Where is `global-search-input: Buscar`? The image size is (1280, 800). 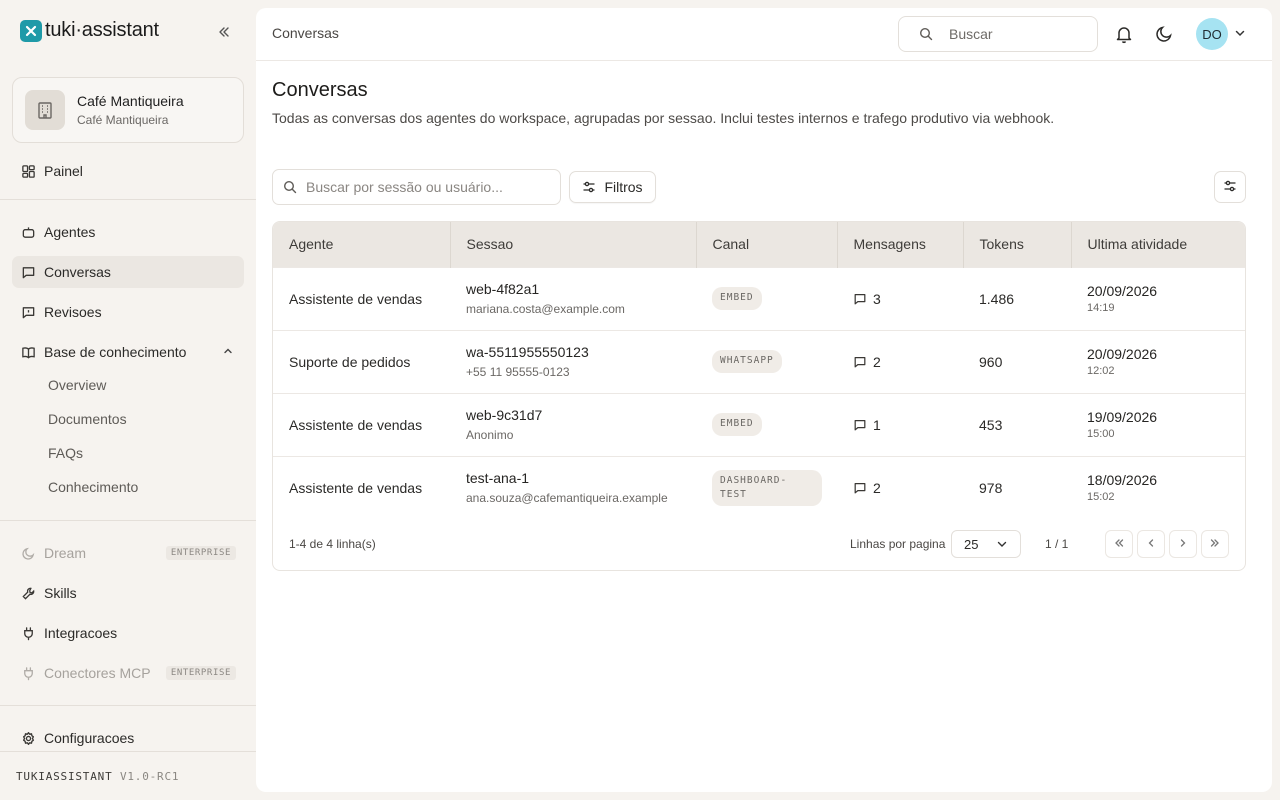 global-search-input: Buscar is located at coordinates (998, 34).